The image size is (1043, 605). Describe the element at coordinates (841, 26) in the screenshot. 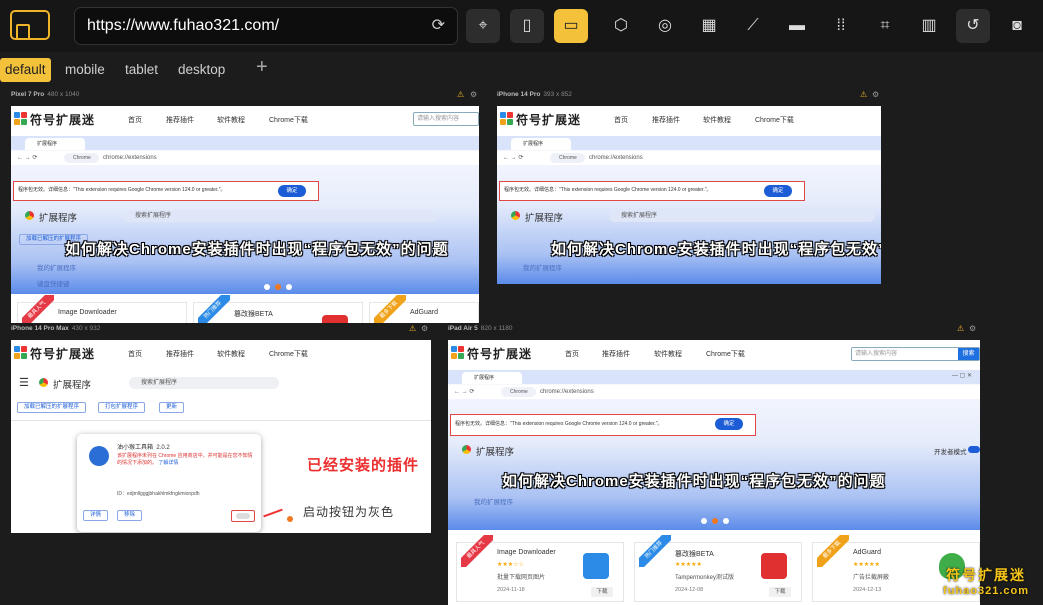

I see `dots-grid-icon: ⁞⁞` at that location.